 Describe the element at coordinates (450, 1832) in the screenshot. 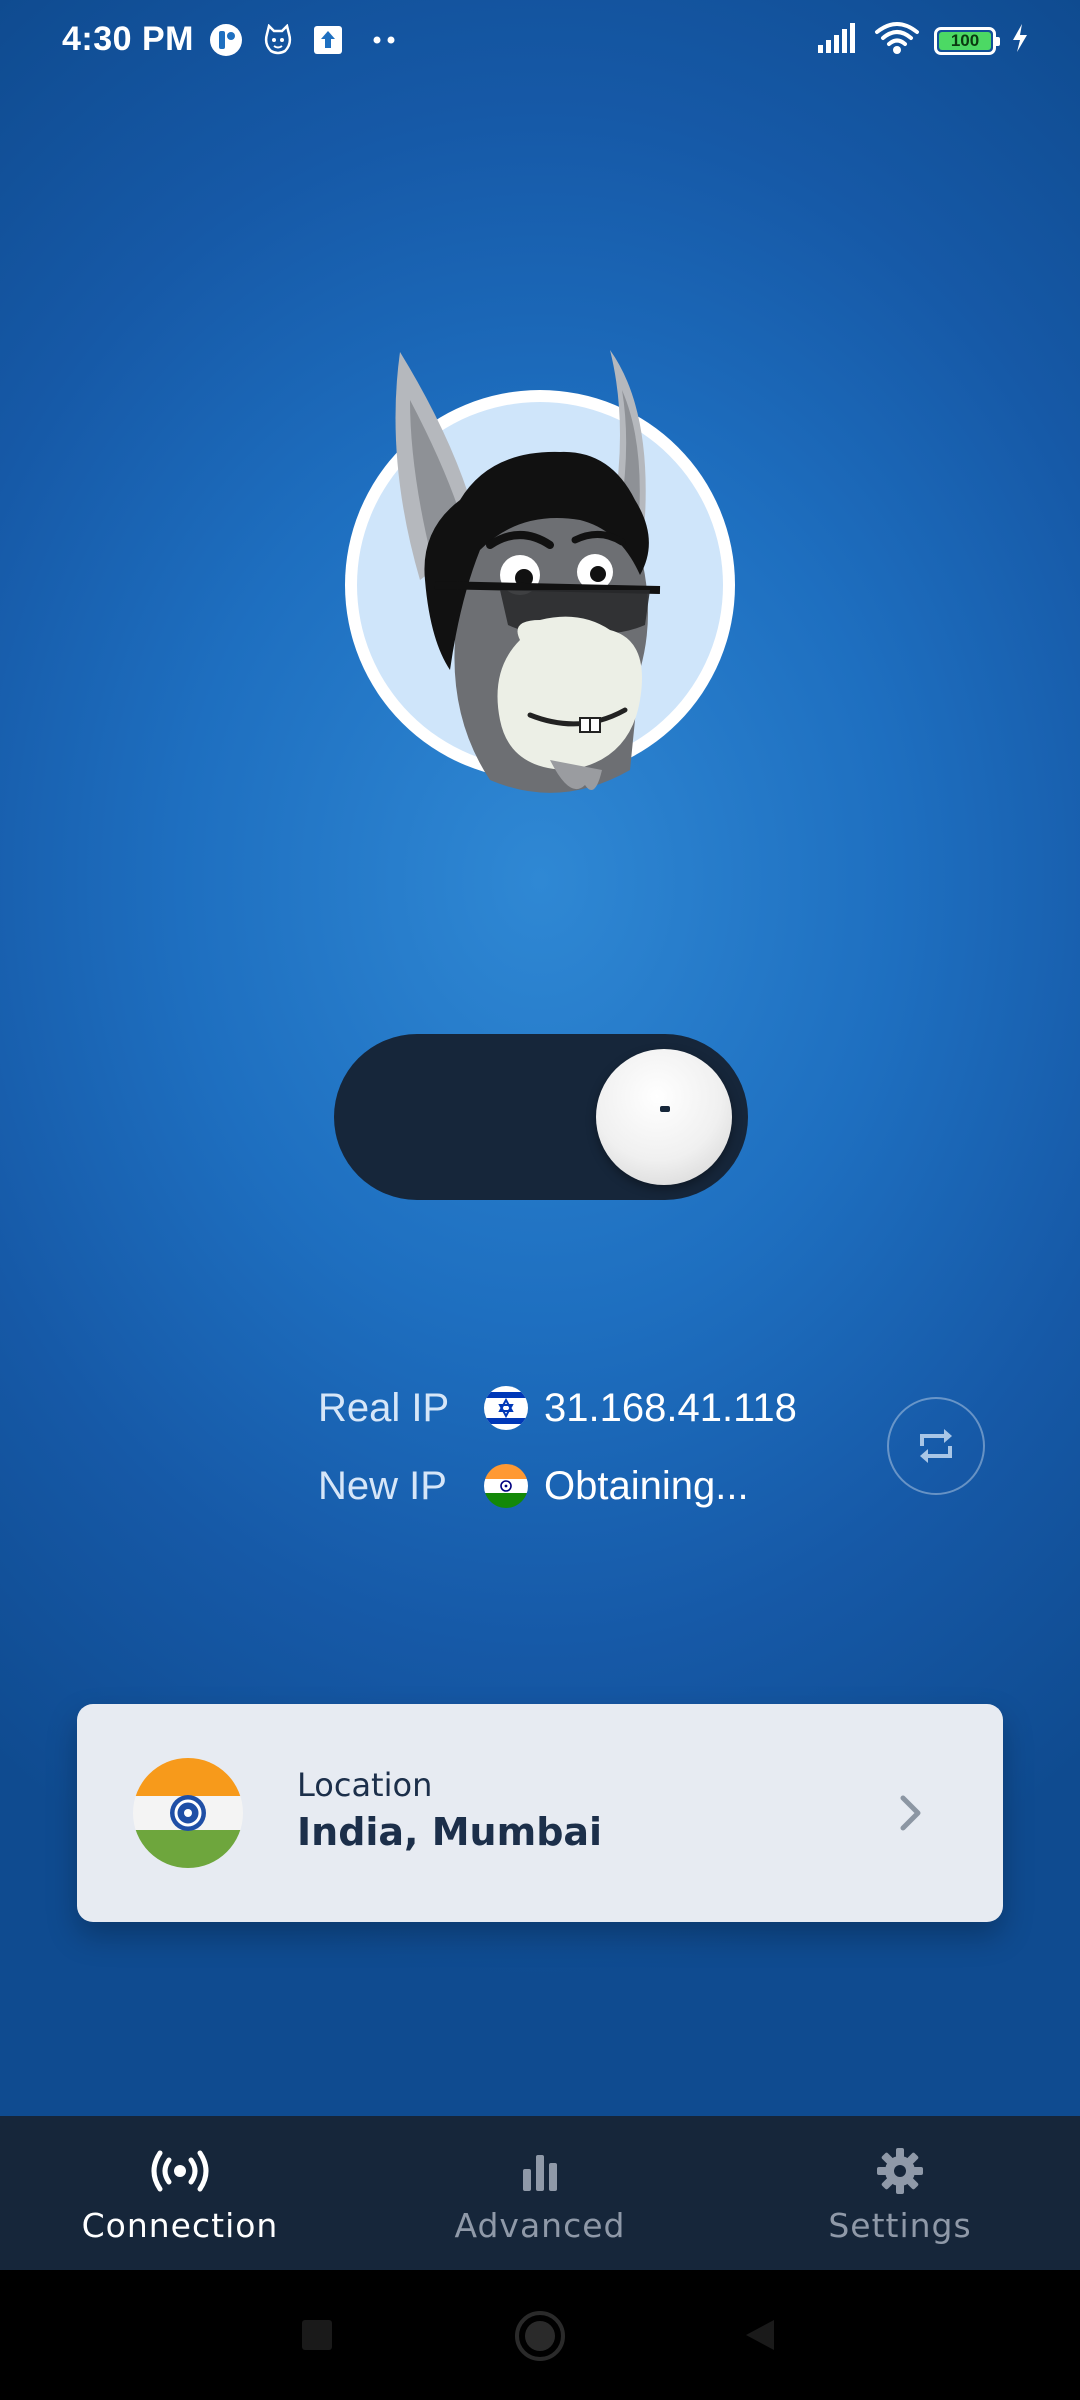

I see `location-value: India, Mumbai` at that location.